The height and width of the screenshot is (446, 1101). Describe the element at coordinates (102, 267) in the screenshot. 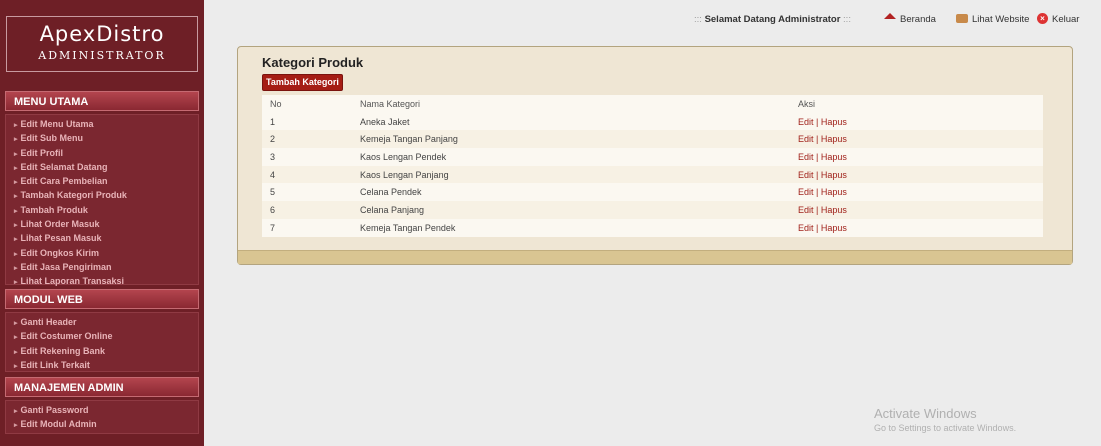

I see `sidebar-item-edit-jasa-pengiriman: ▸ Edit Jasa Pengiriman` at that location.